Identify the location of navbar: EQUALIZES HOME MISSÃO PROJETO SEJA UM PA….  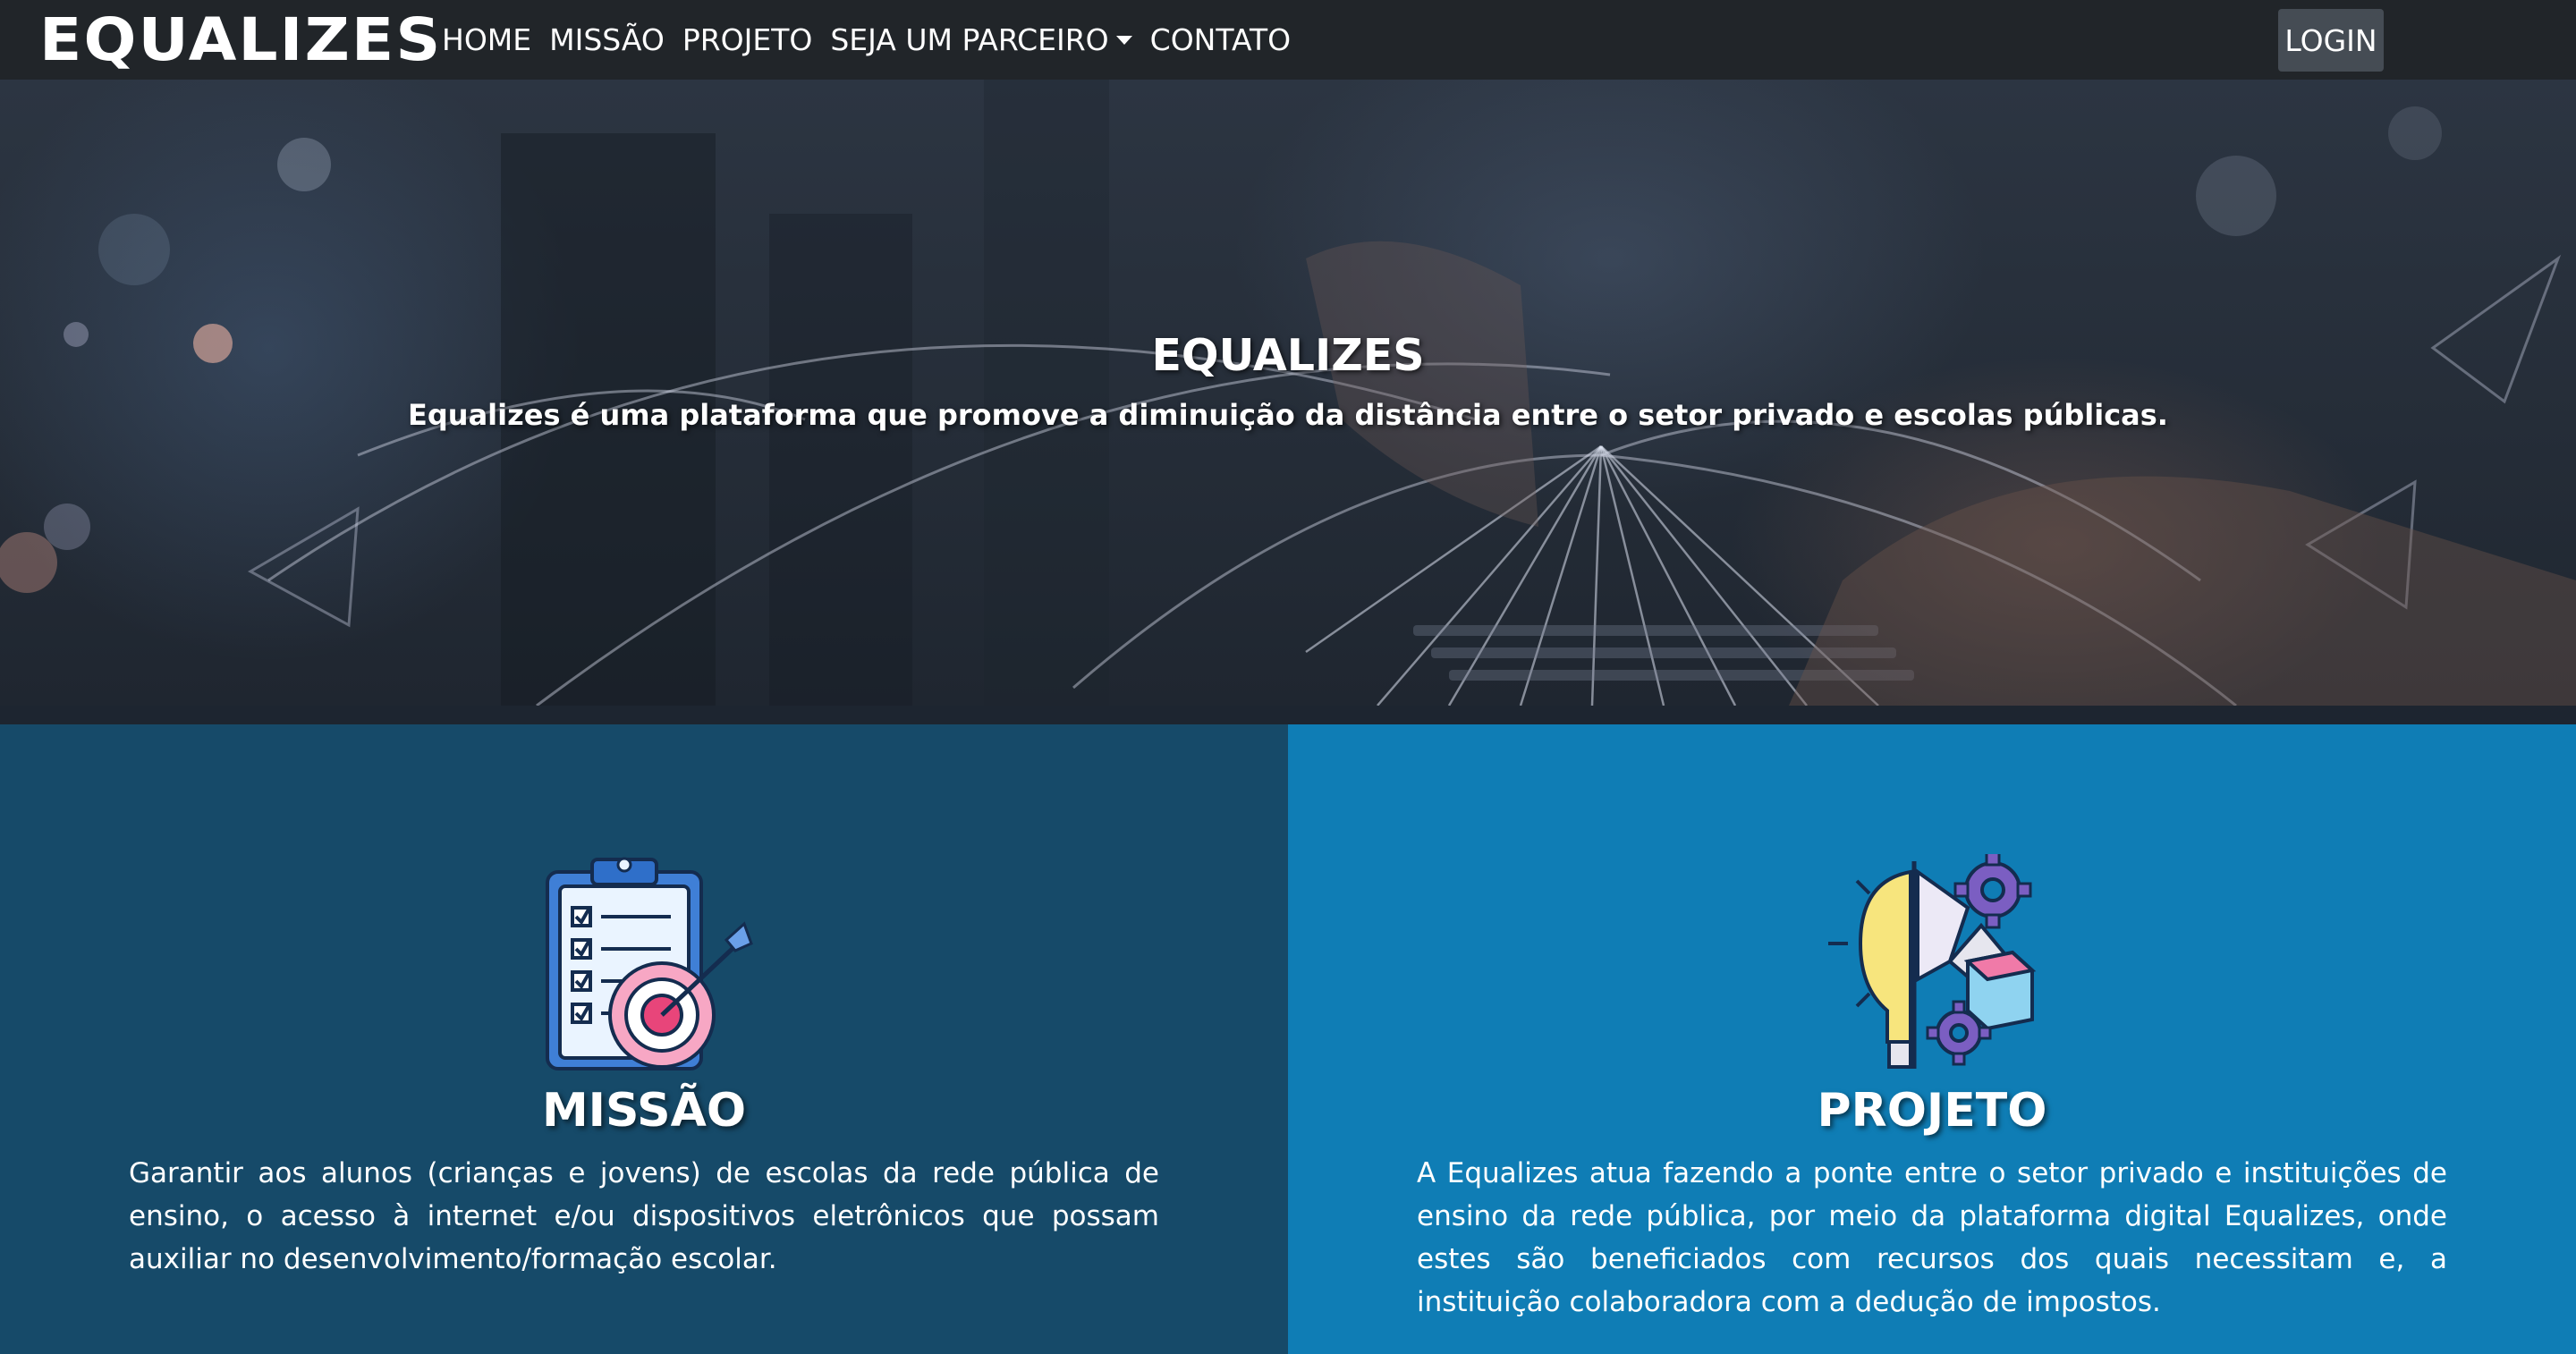
(1288, 40).